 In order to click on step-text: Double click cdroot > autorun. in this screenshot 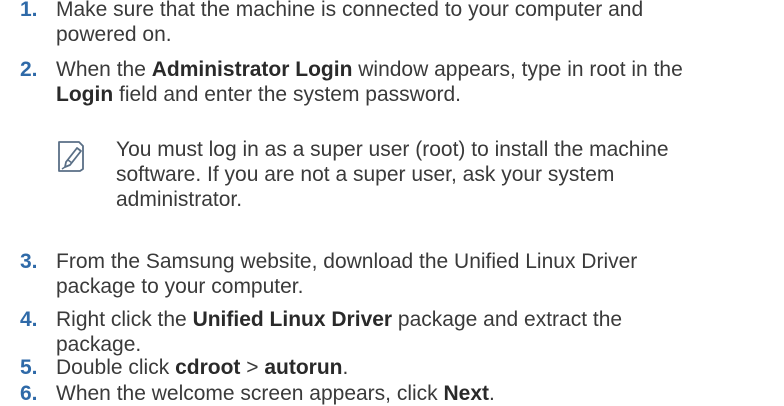, I will do `click(416, 367)`.